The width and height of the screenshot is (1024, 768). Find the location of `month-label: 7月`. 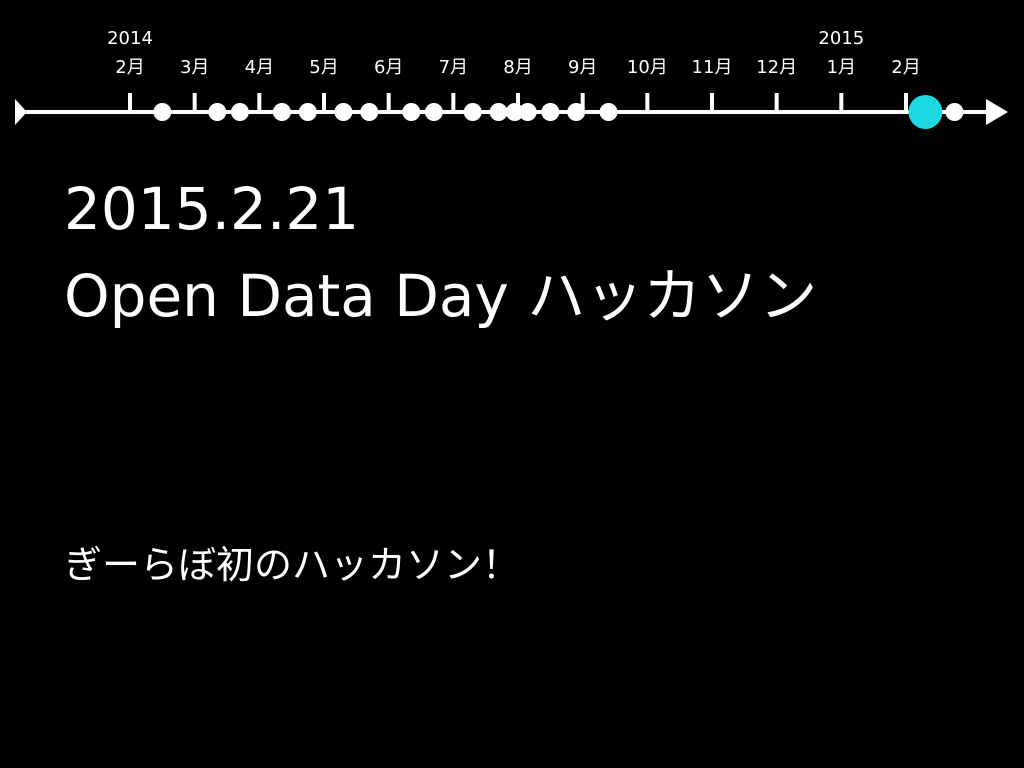

month-label: 7月 is located at coordinates (453, 67).